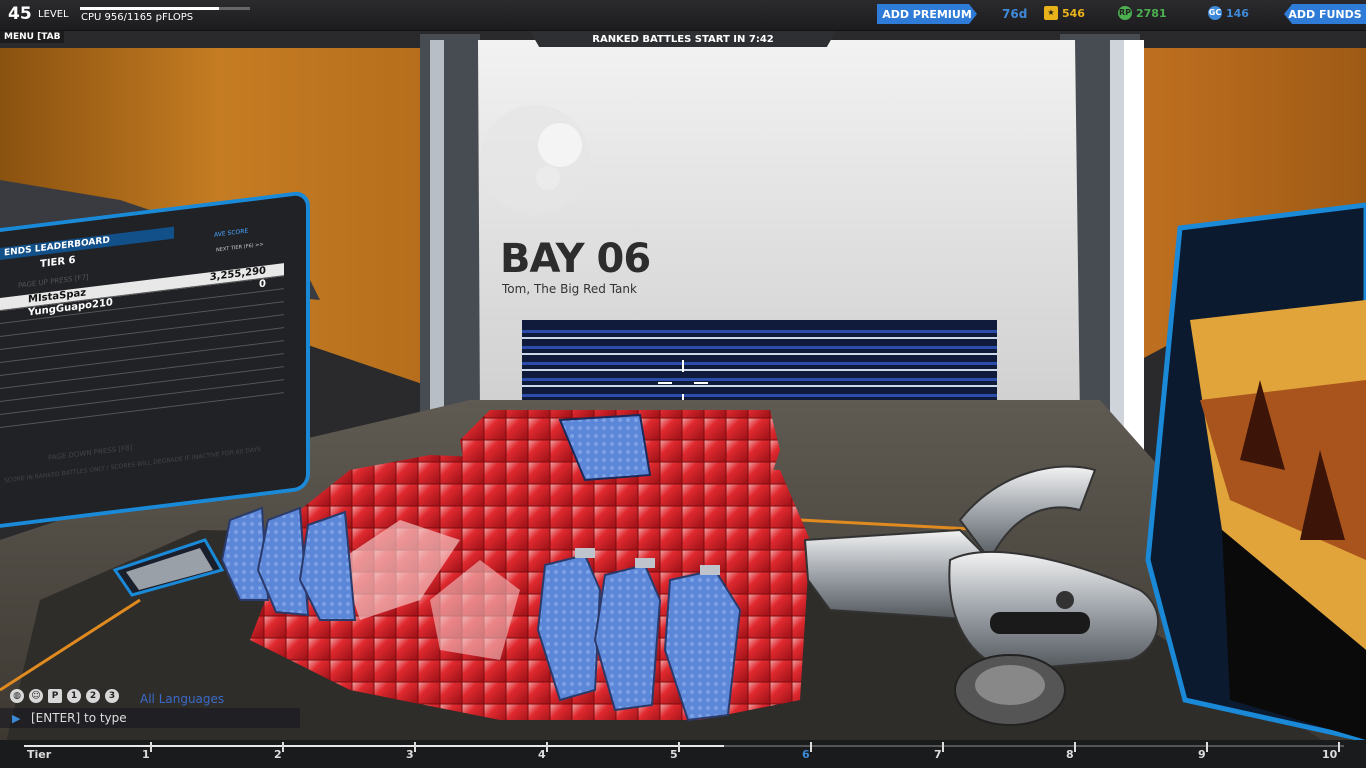  What do you see at coordinates (374, 746) in the screenshot?
I see `tier-progress-fill` at bounding box center [374, 746].